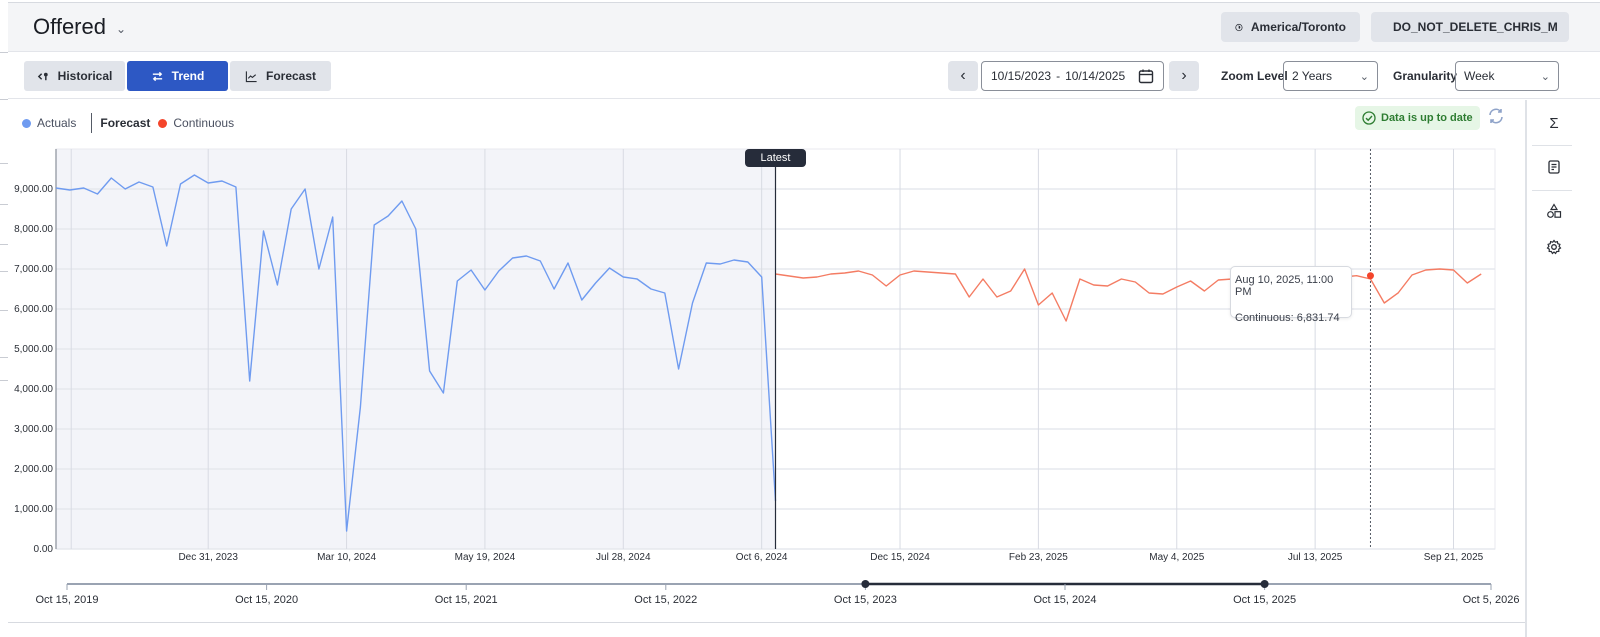 The image size is (1600, 637). Describe the element at coordinates (1239, 27) in the screenshot. I see `globe-icon` at that location.